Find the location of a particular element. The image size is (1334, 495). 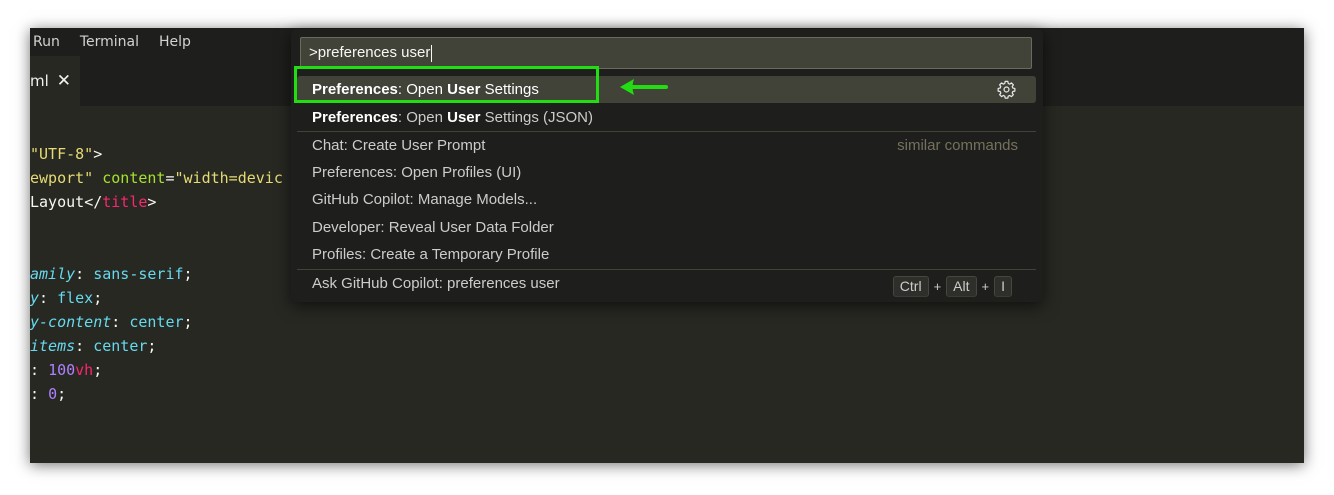

close-icon: ✕ is located at coordinates (64, 81).